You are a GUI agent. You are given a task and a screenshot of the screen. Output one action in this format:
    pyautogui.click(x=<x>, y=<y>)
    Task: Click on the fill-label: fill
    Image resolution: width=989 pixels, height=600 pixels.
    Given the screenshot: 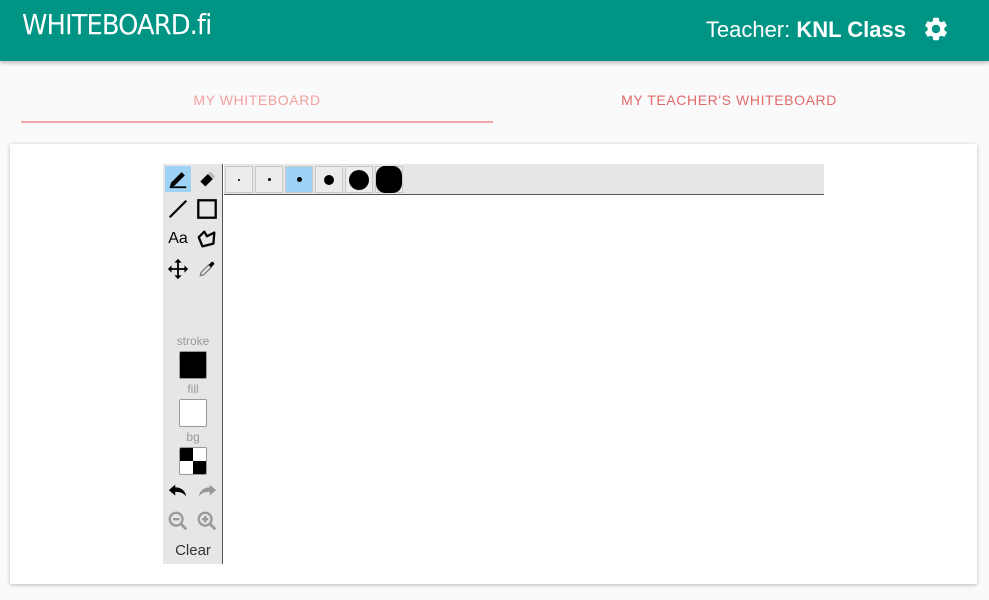 What is the action you would take?
    pyautogui.click(x=193, y=389)
    